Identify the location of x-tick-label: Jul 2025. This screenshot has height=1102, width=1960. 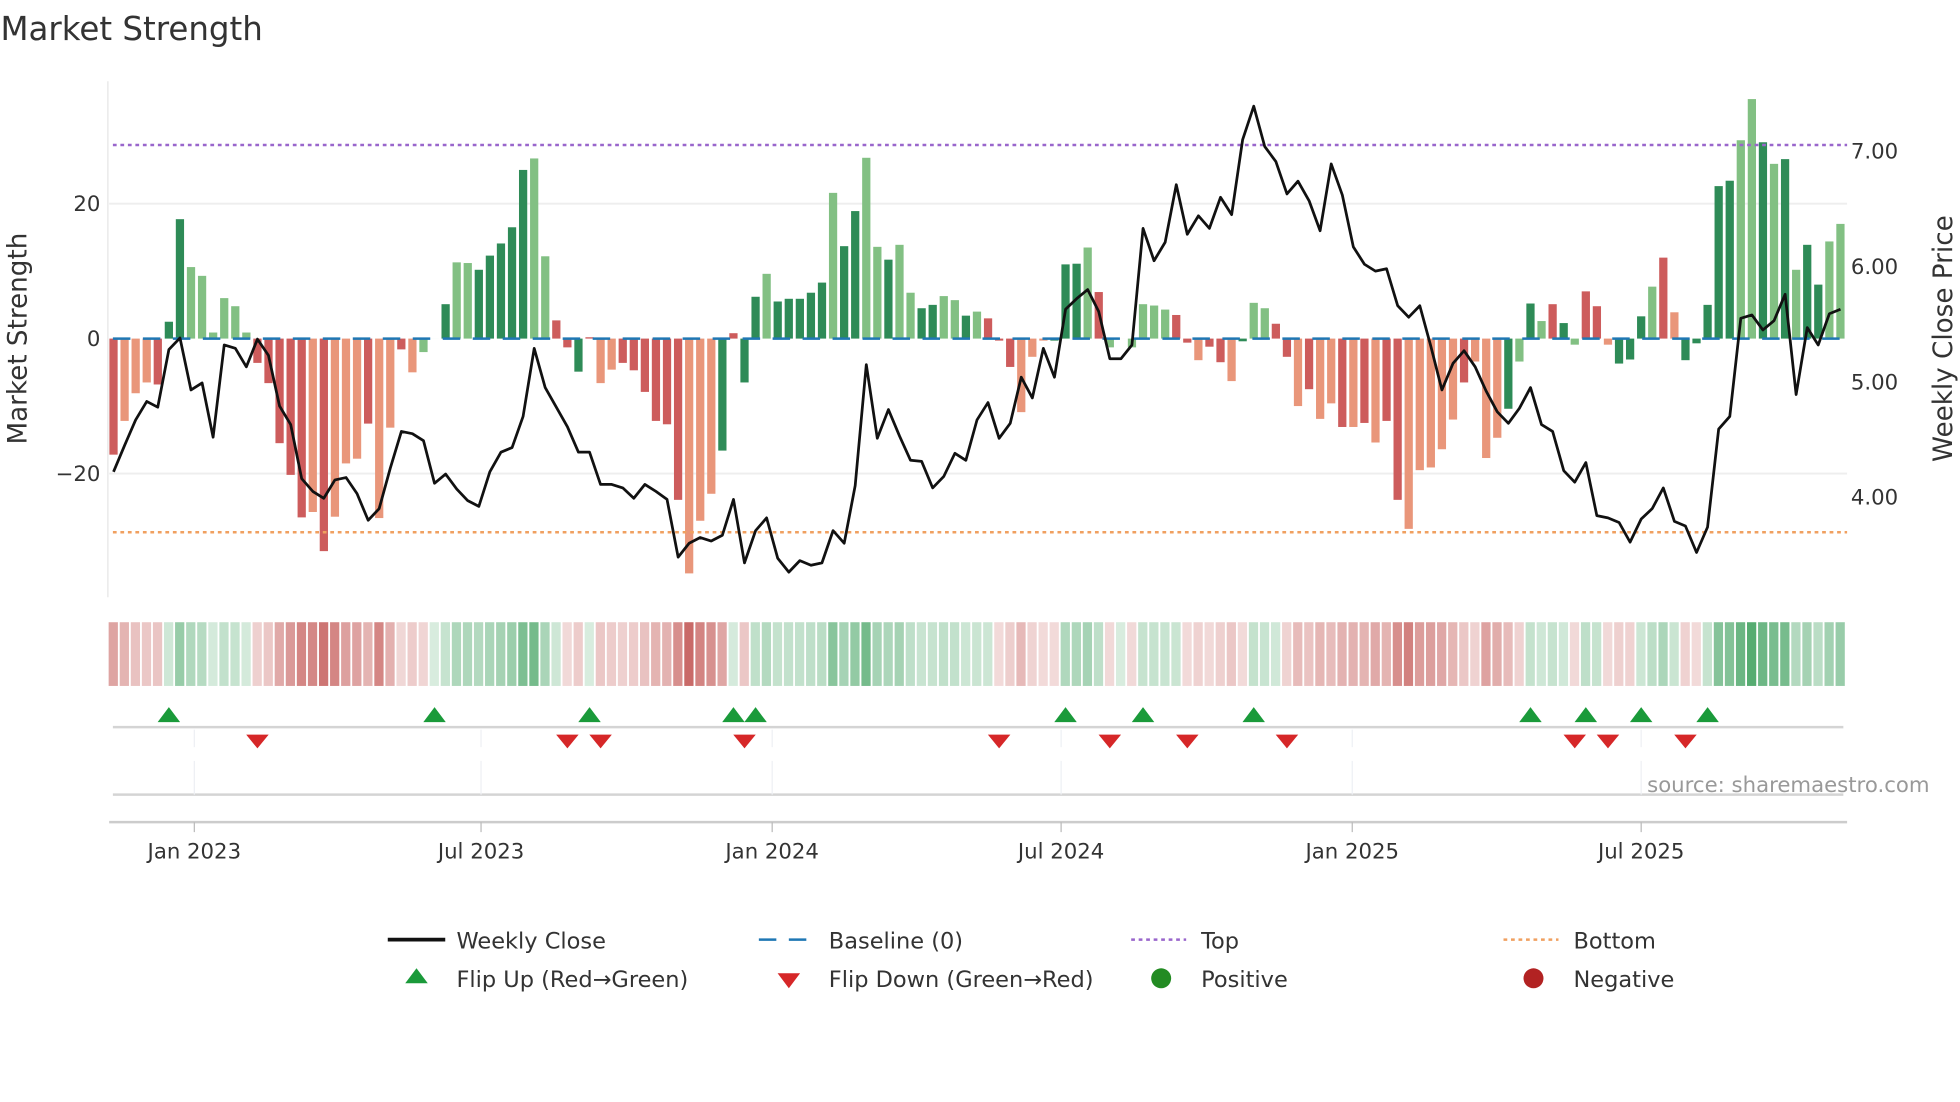
(1640, 851).